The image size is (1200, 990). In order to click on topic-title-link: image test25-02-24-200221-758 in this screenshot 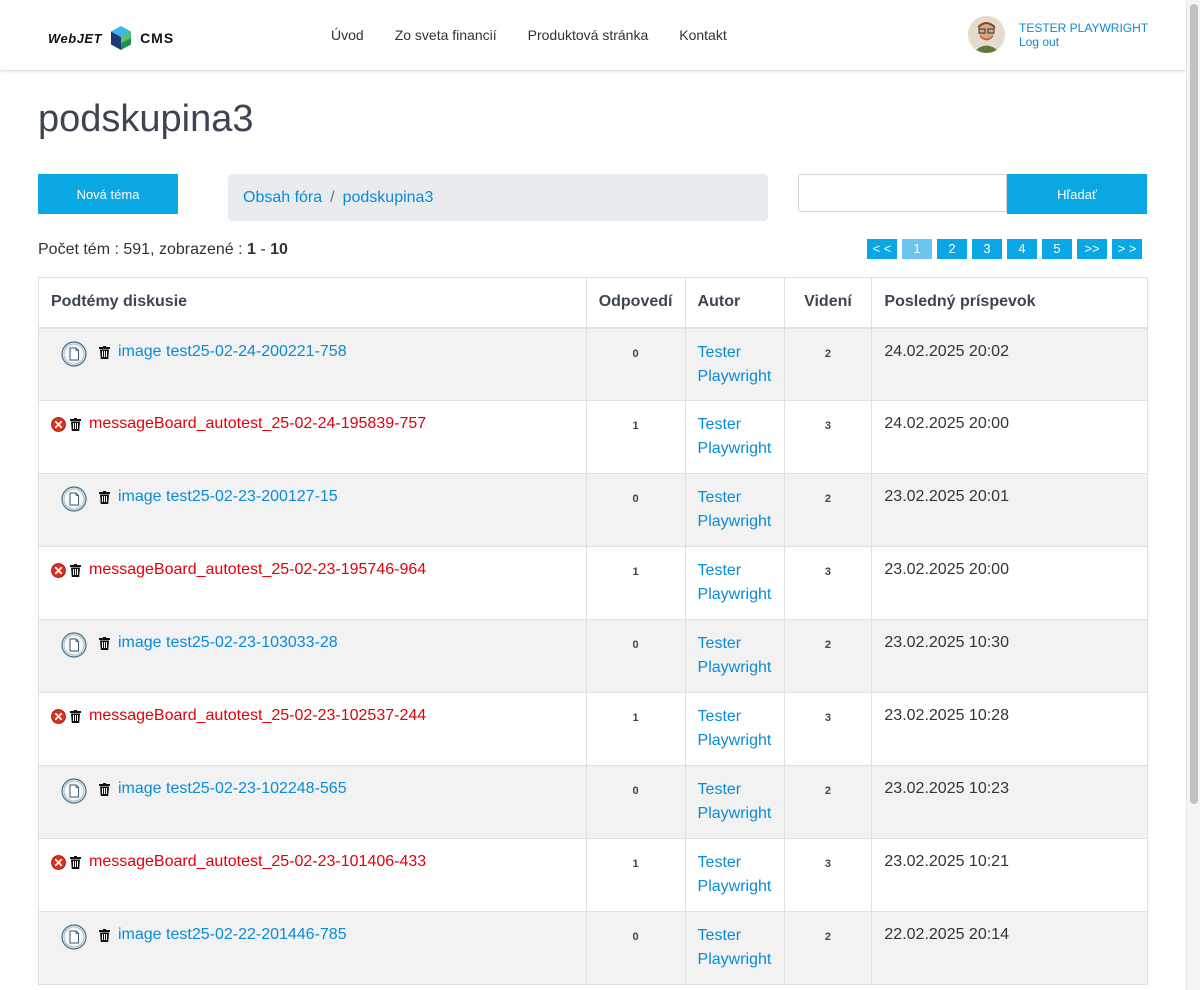, I will do `click(232, 352)`.